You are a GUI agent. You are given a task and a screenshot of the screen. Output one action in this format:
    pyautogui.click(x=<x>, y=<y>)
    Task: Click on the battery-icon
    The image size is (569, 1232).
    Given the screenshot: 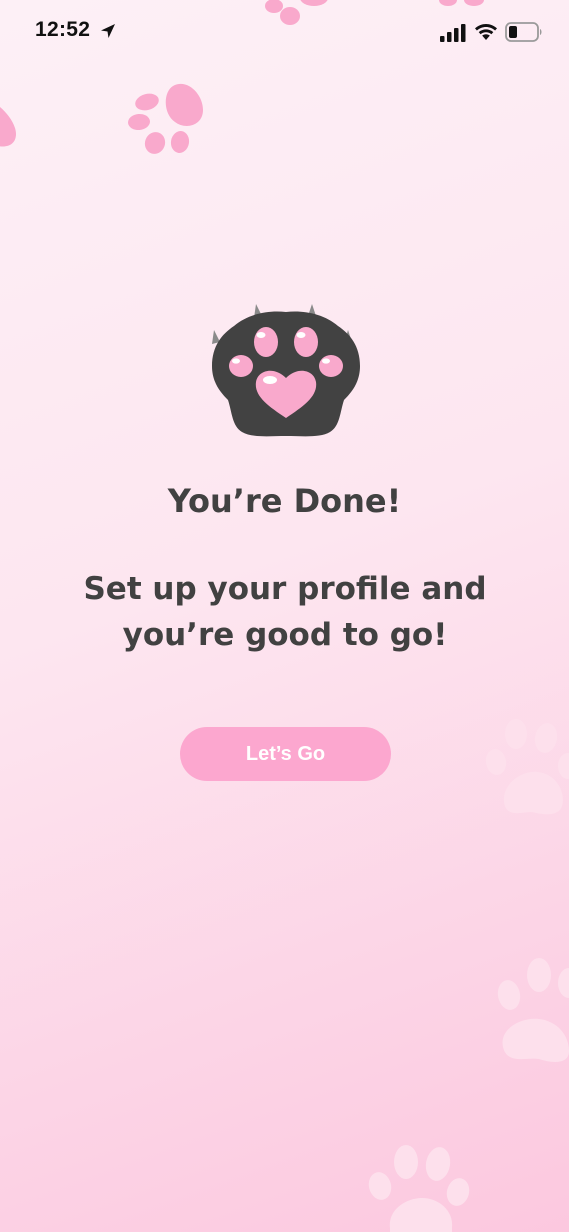 What is the action you would take?
    pyautogui.click(x=523, y=32)
    